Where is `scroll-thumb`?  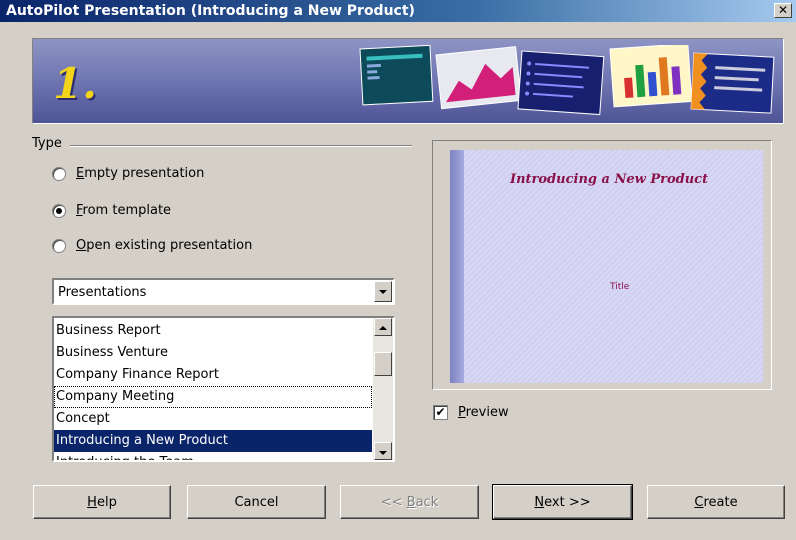 scroll-thumb is located at coordinates (383, 364).